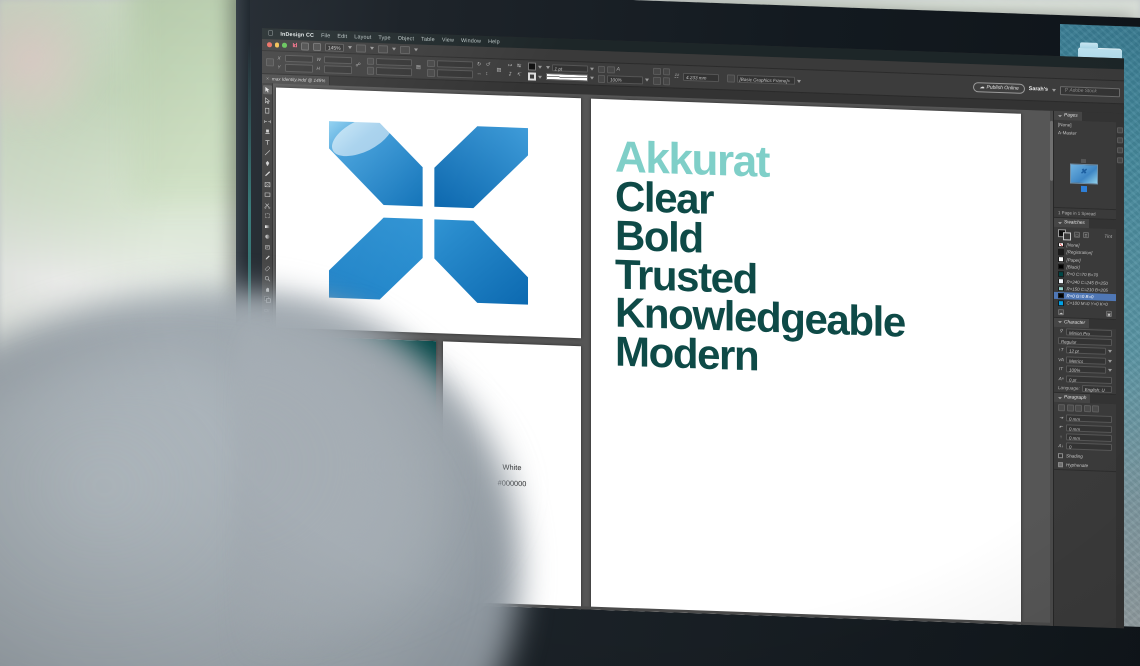  What do you see at coordinates (1078, 408) in the screenshot?
I see `align-right-button` at bounding box center [1078, 408].